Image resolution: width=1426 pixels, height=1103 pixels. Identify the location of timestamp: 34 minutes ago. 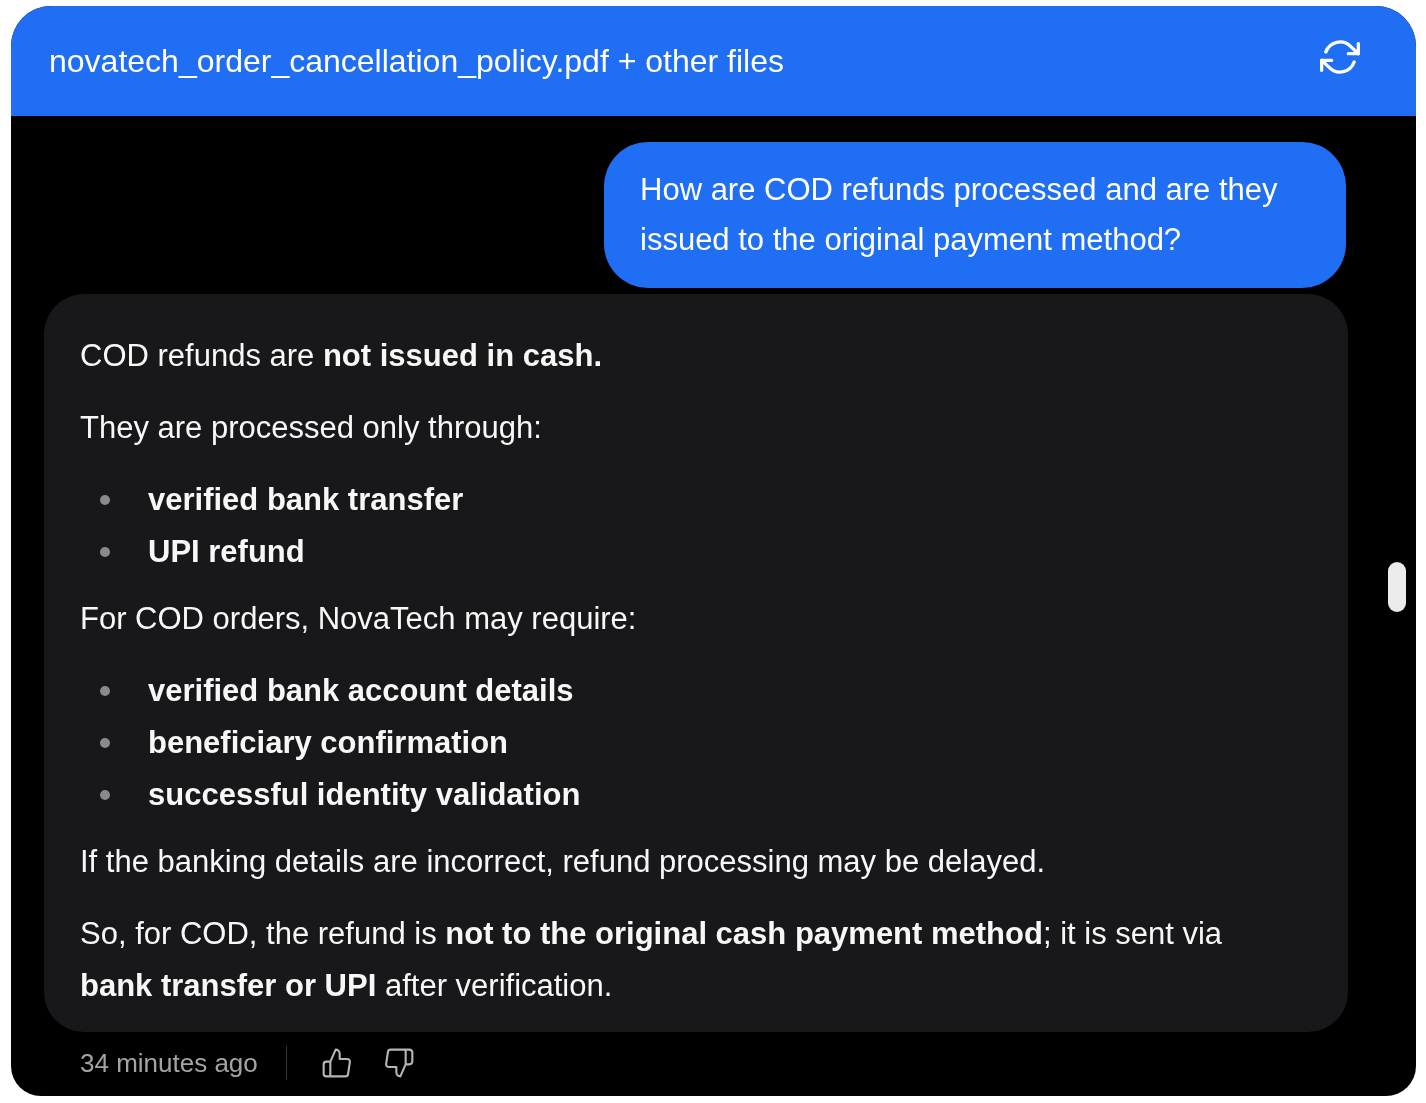
(169, 1063).